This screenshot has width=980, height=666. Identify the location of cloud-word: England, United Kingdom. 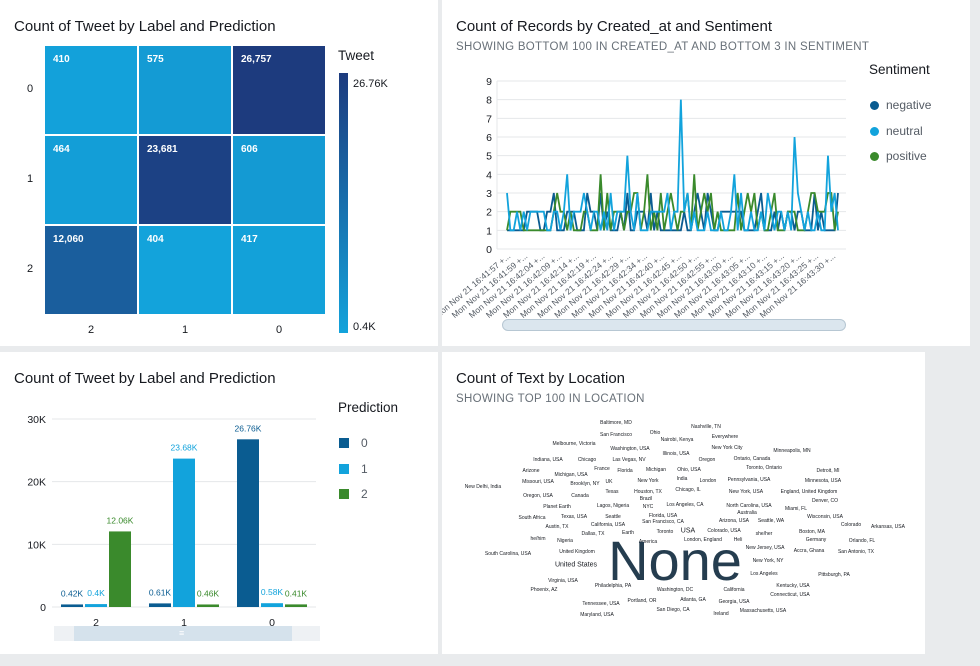
(809, 492).